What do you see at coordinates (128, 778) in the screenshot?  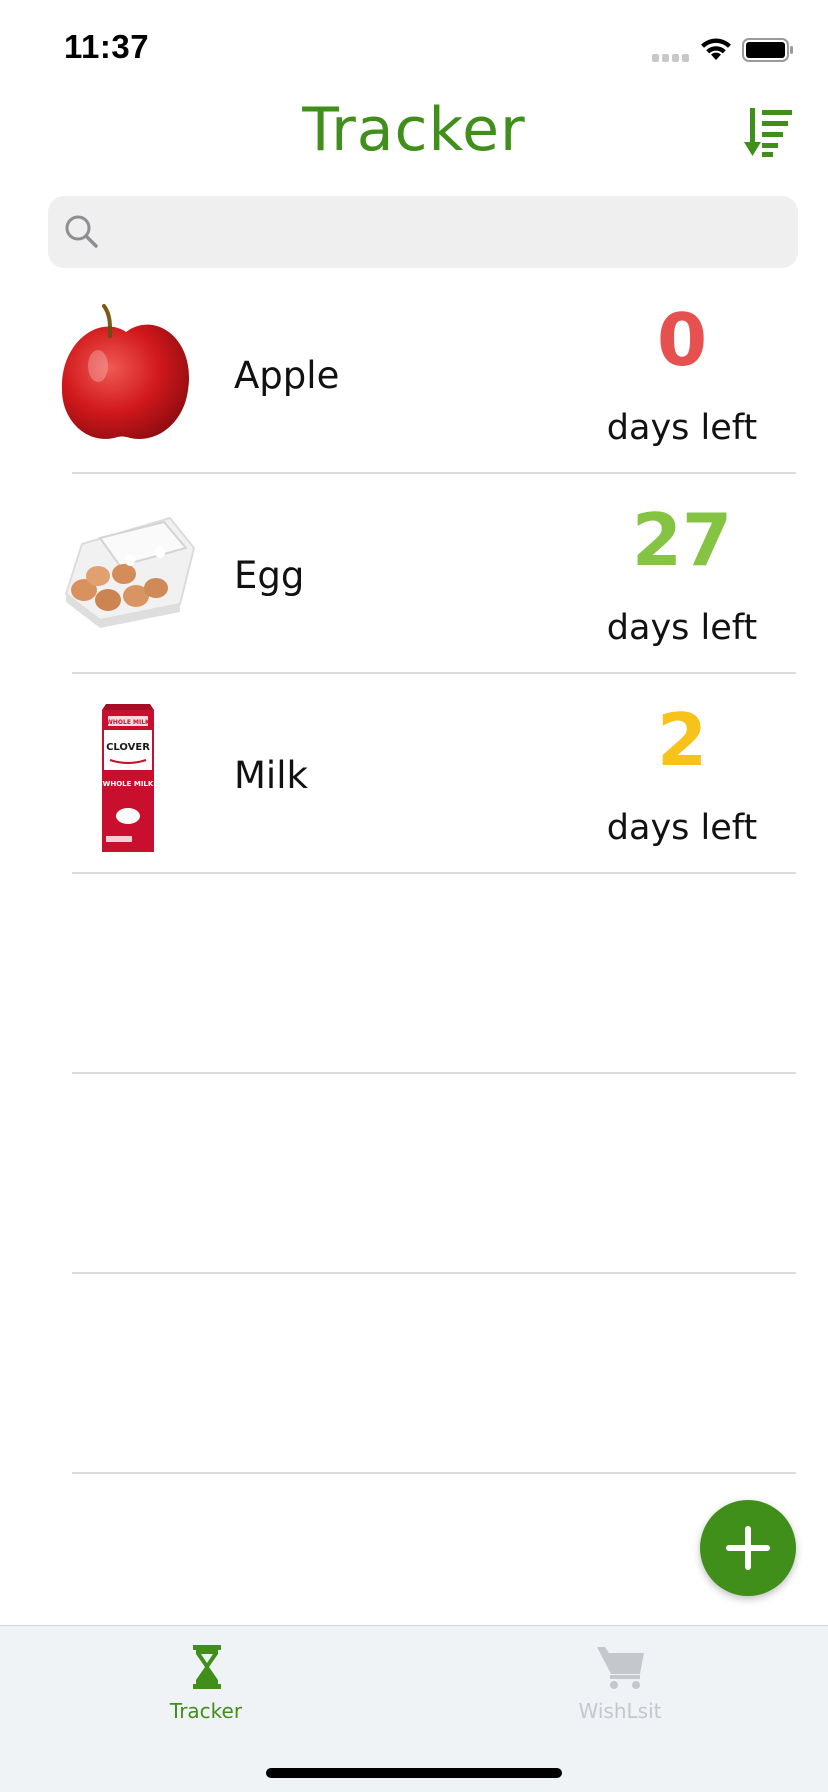 I see `milk-carton-image: WHOLE MILK CLOVER WHOLE MILK` at bounding box center [128, 778].